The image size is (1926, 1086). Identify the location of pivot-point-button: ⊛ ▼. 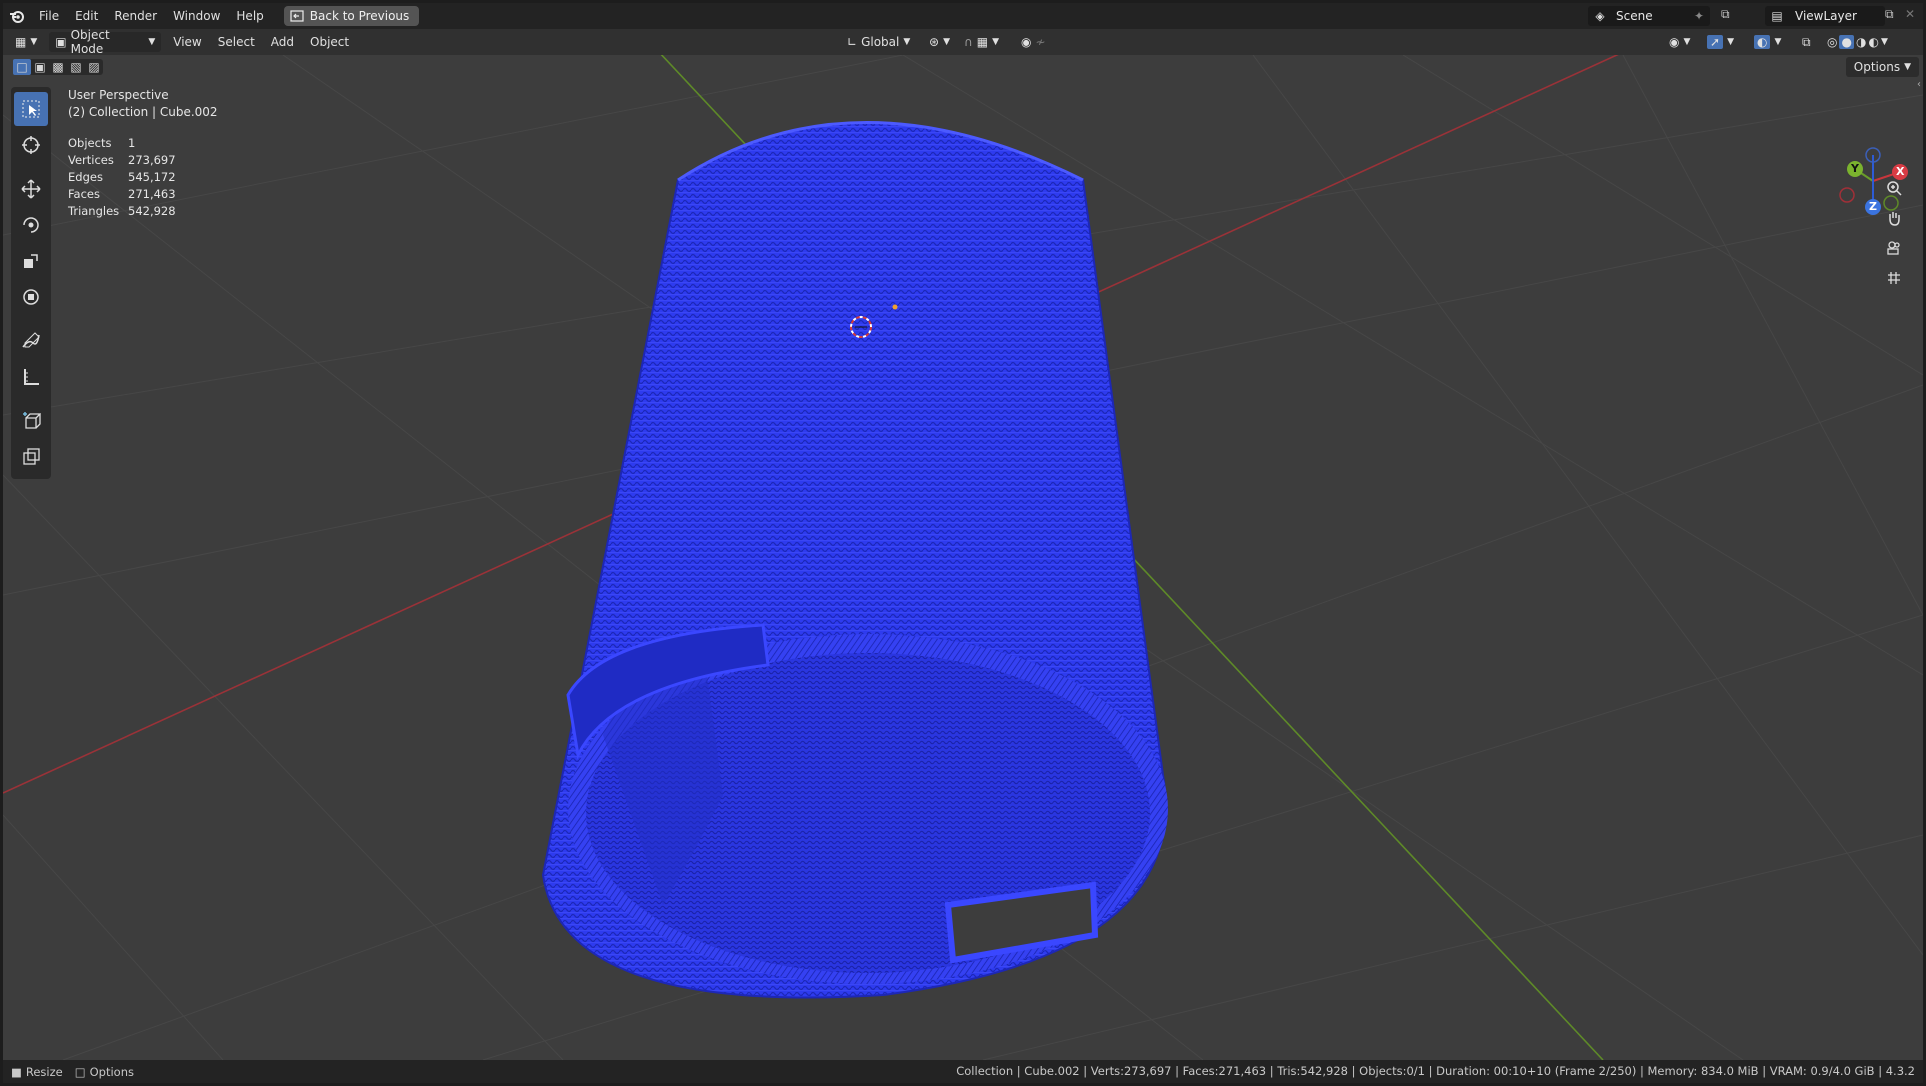
(939, 42).